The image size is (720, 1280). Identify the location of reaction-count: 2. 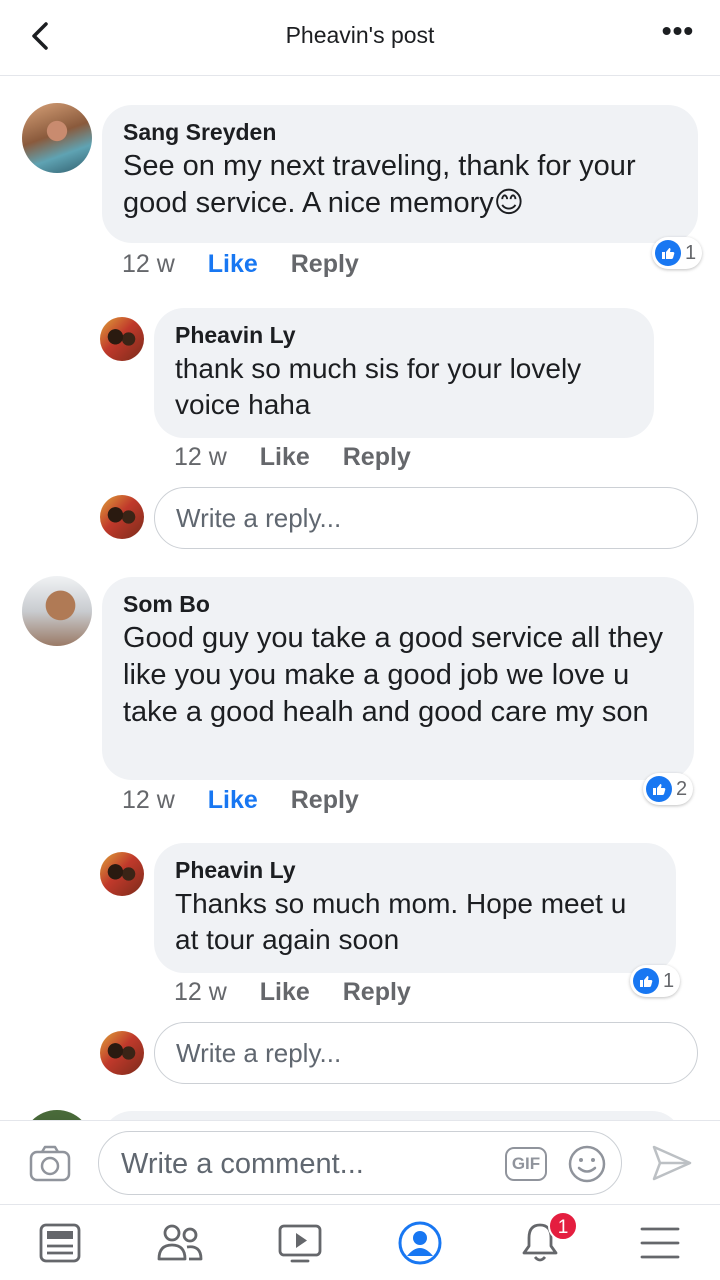
(668, 789).